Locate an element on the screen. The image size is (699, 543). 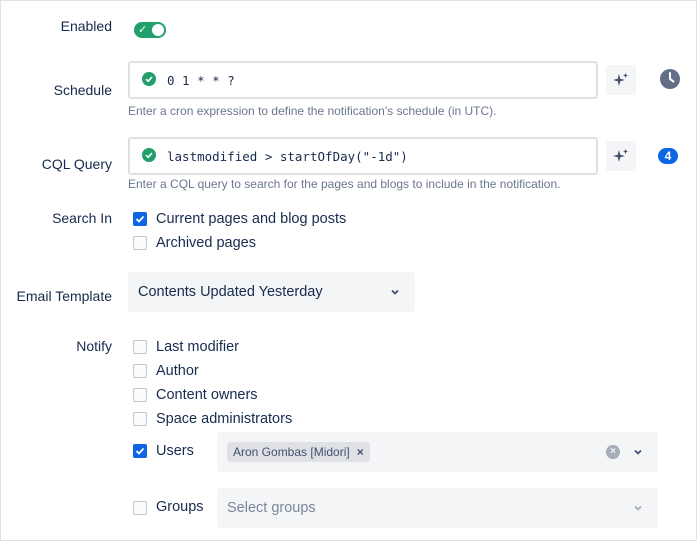
result-count-badge: 4 is located at coordinates (668, 156).